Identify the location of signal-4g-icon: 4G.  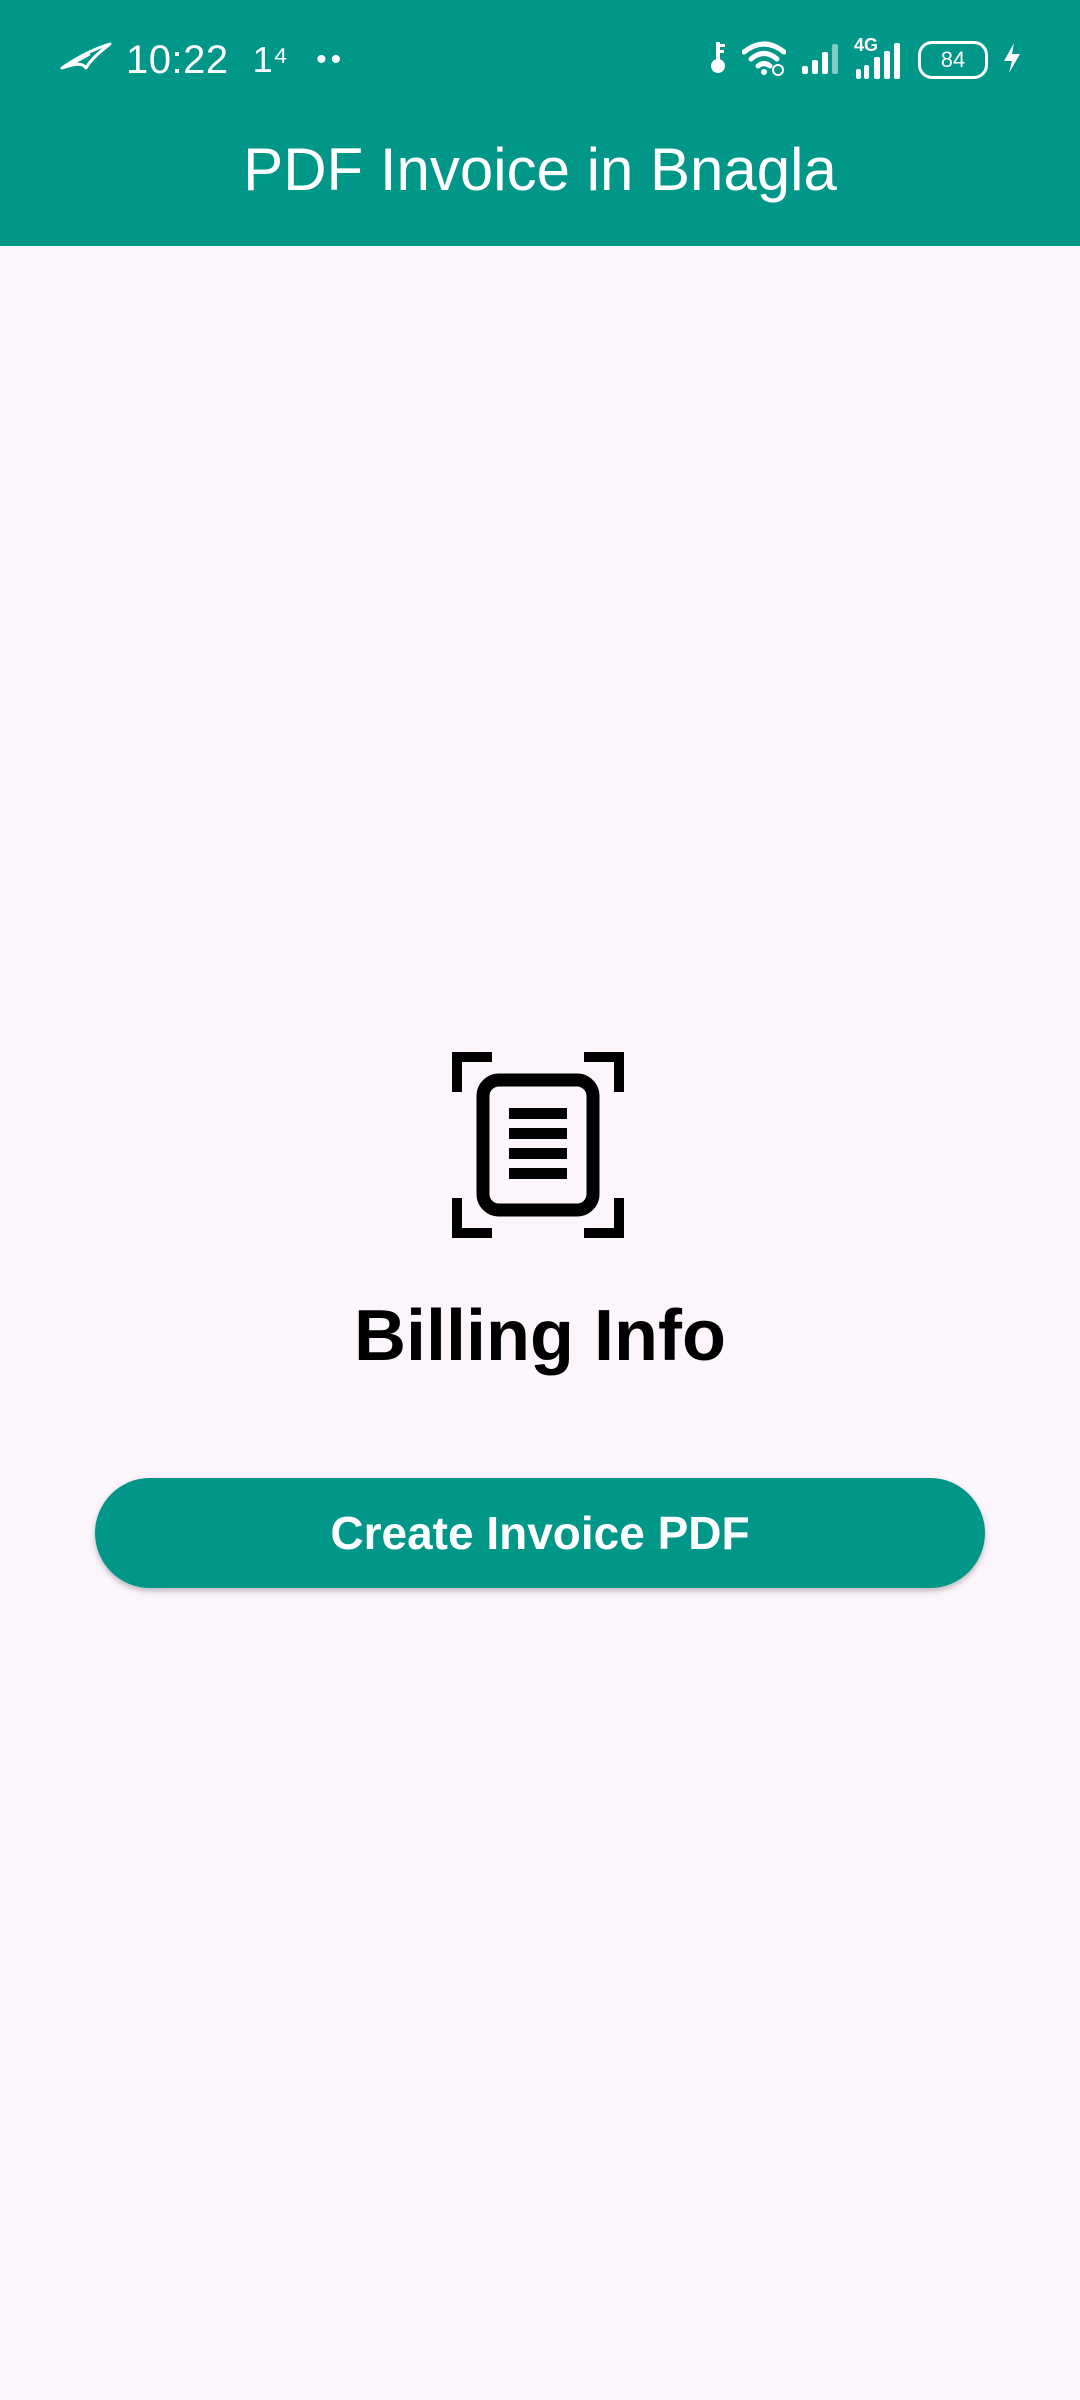
(879, 58).